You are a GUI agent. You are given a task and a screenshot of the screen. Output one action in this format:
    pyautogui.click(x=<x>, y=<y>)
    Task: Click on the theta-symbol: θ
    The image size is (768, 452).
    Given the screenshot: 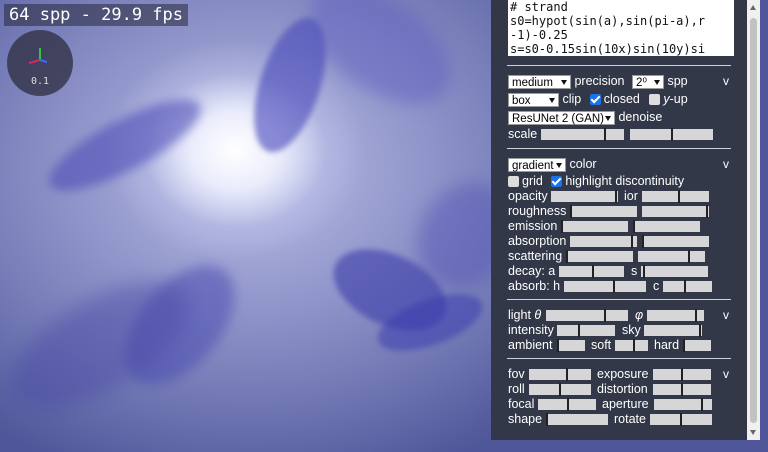 What is the action you would take?
    pyautogui.click(x=538, y=315)
    